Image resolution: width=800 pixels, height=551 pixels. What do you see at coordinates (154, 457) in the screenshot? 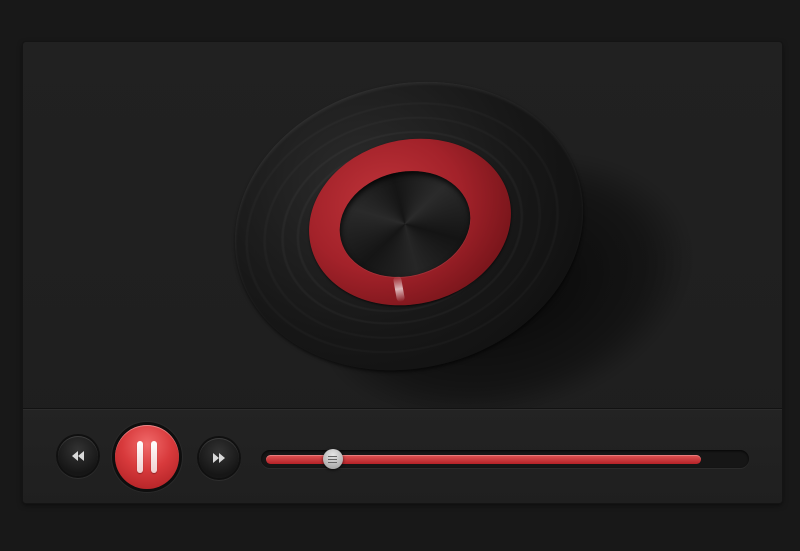
I see `pause-icon-bar` at bounding box center [154, 457].